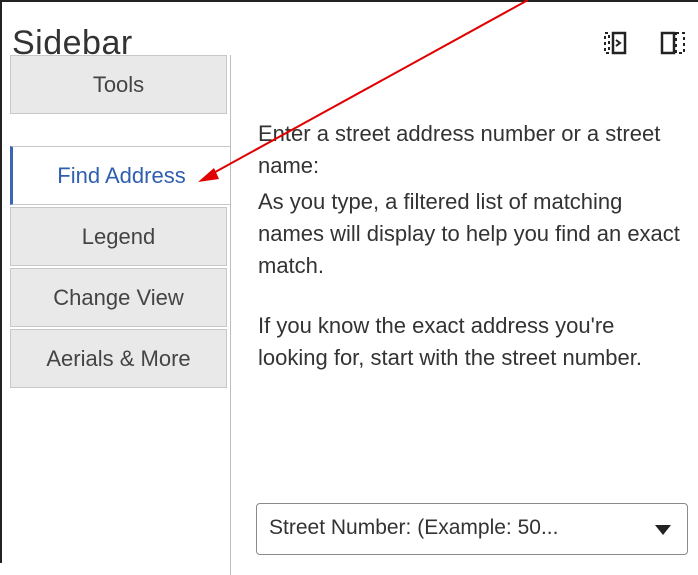  What do you see at coordinates (118, 358) in the screenshot?
I see `tab-aerials-more: Aerials & More` at bounding box center [118, 358].